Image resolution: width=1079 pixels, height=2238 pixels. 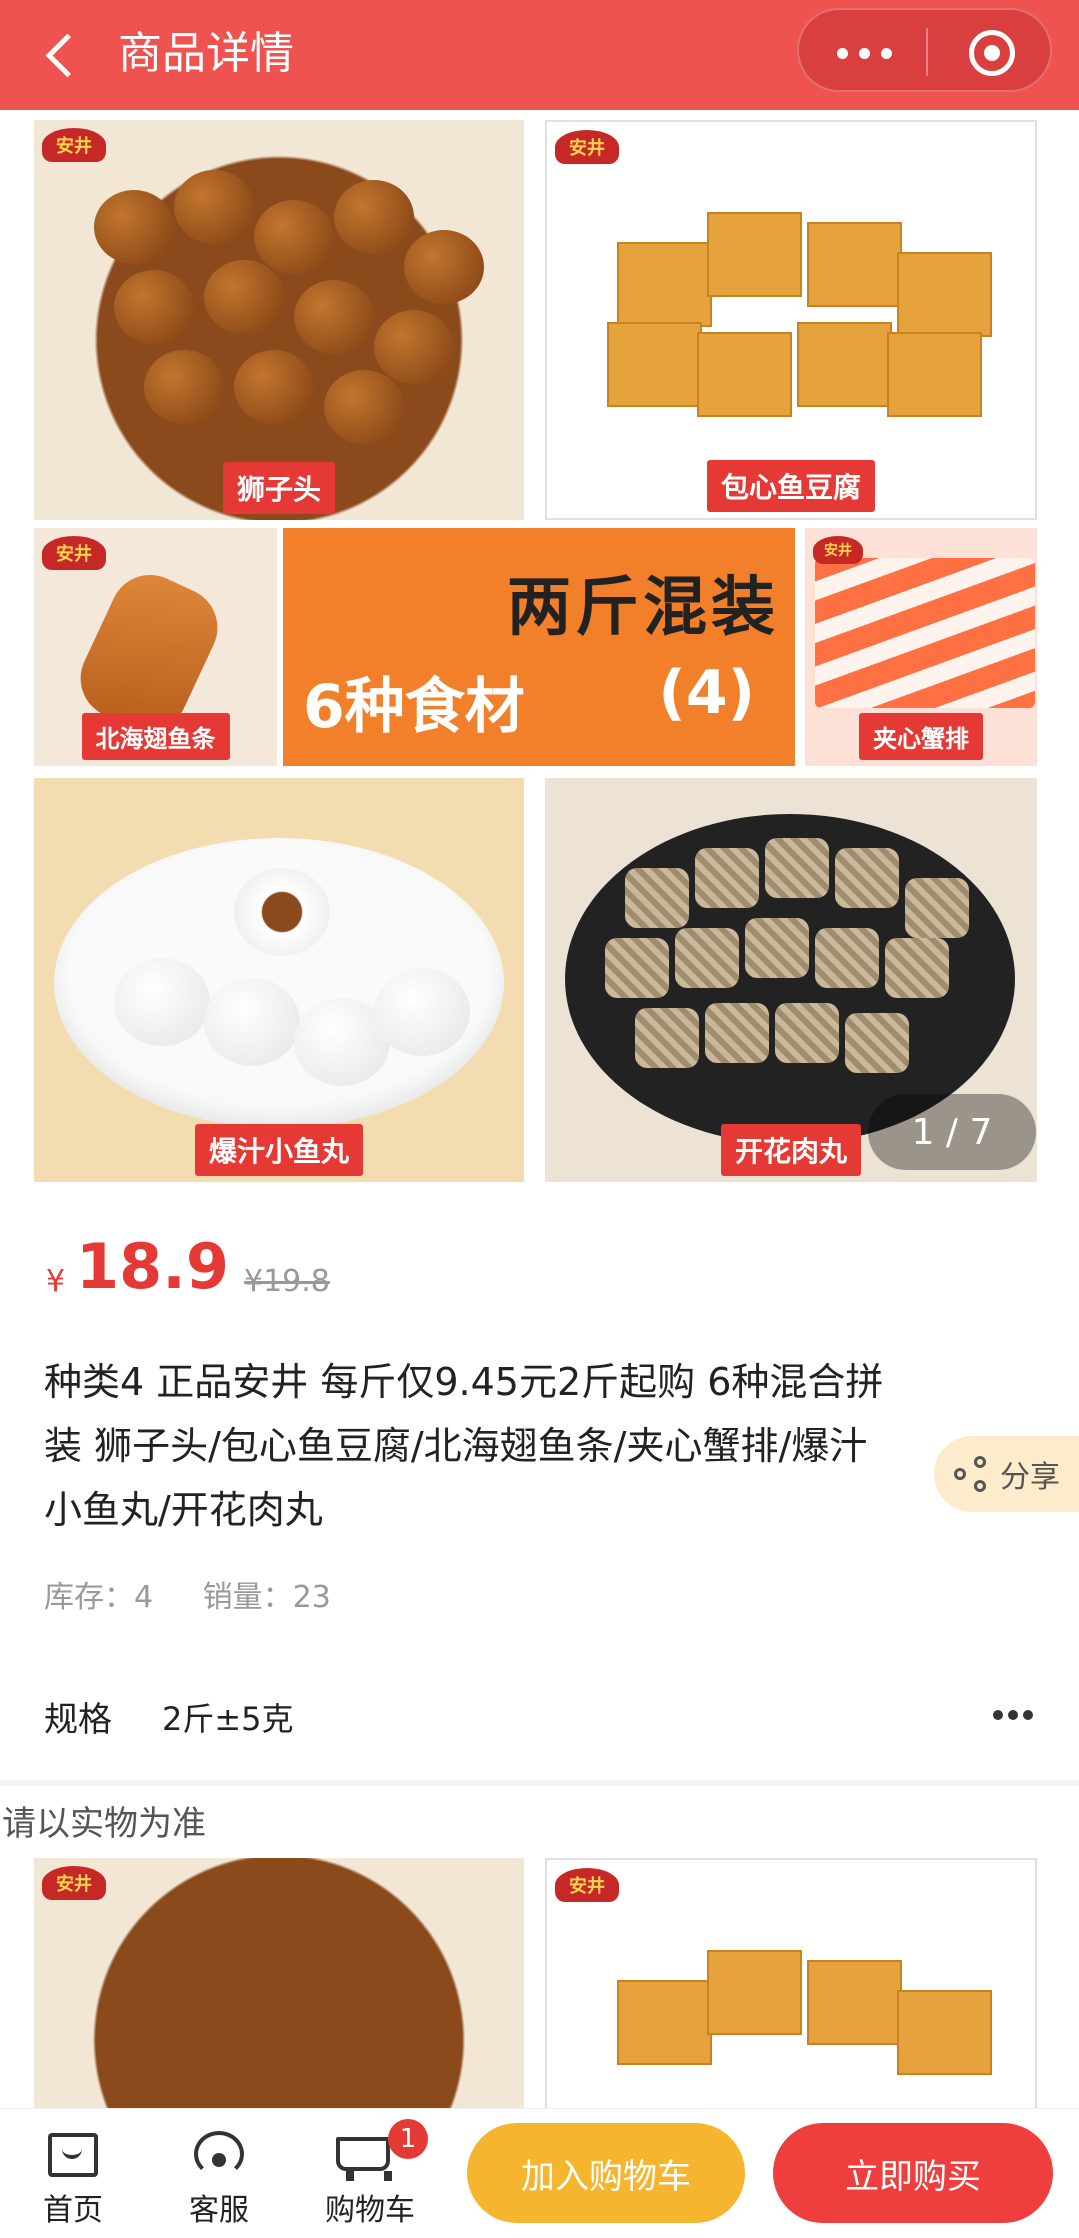 I want to click on image-fish-strip: 安井 北海翅鱼条, so click(x=155, y=647).